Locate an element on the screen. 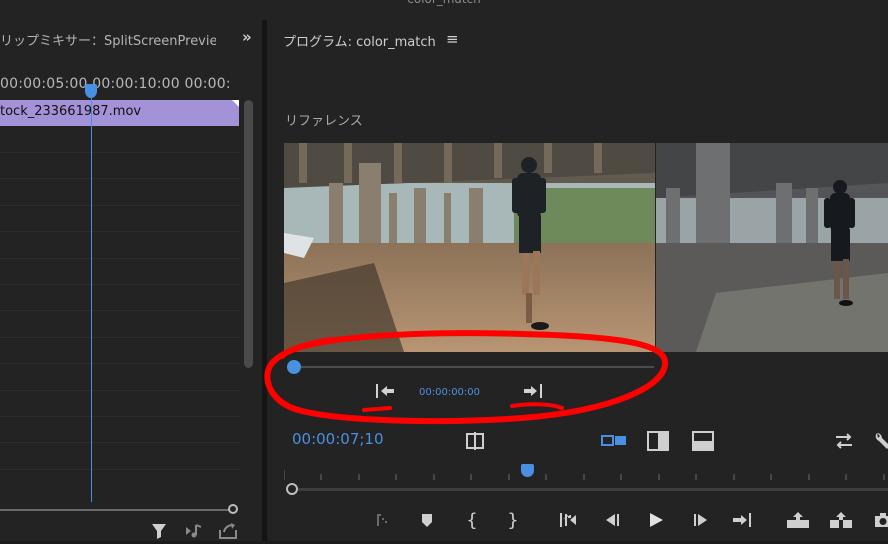 Image resolution: width=888 pixels, height=544 pixels. go-to-in-icon is located at coordinates (569, 522).